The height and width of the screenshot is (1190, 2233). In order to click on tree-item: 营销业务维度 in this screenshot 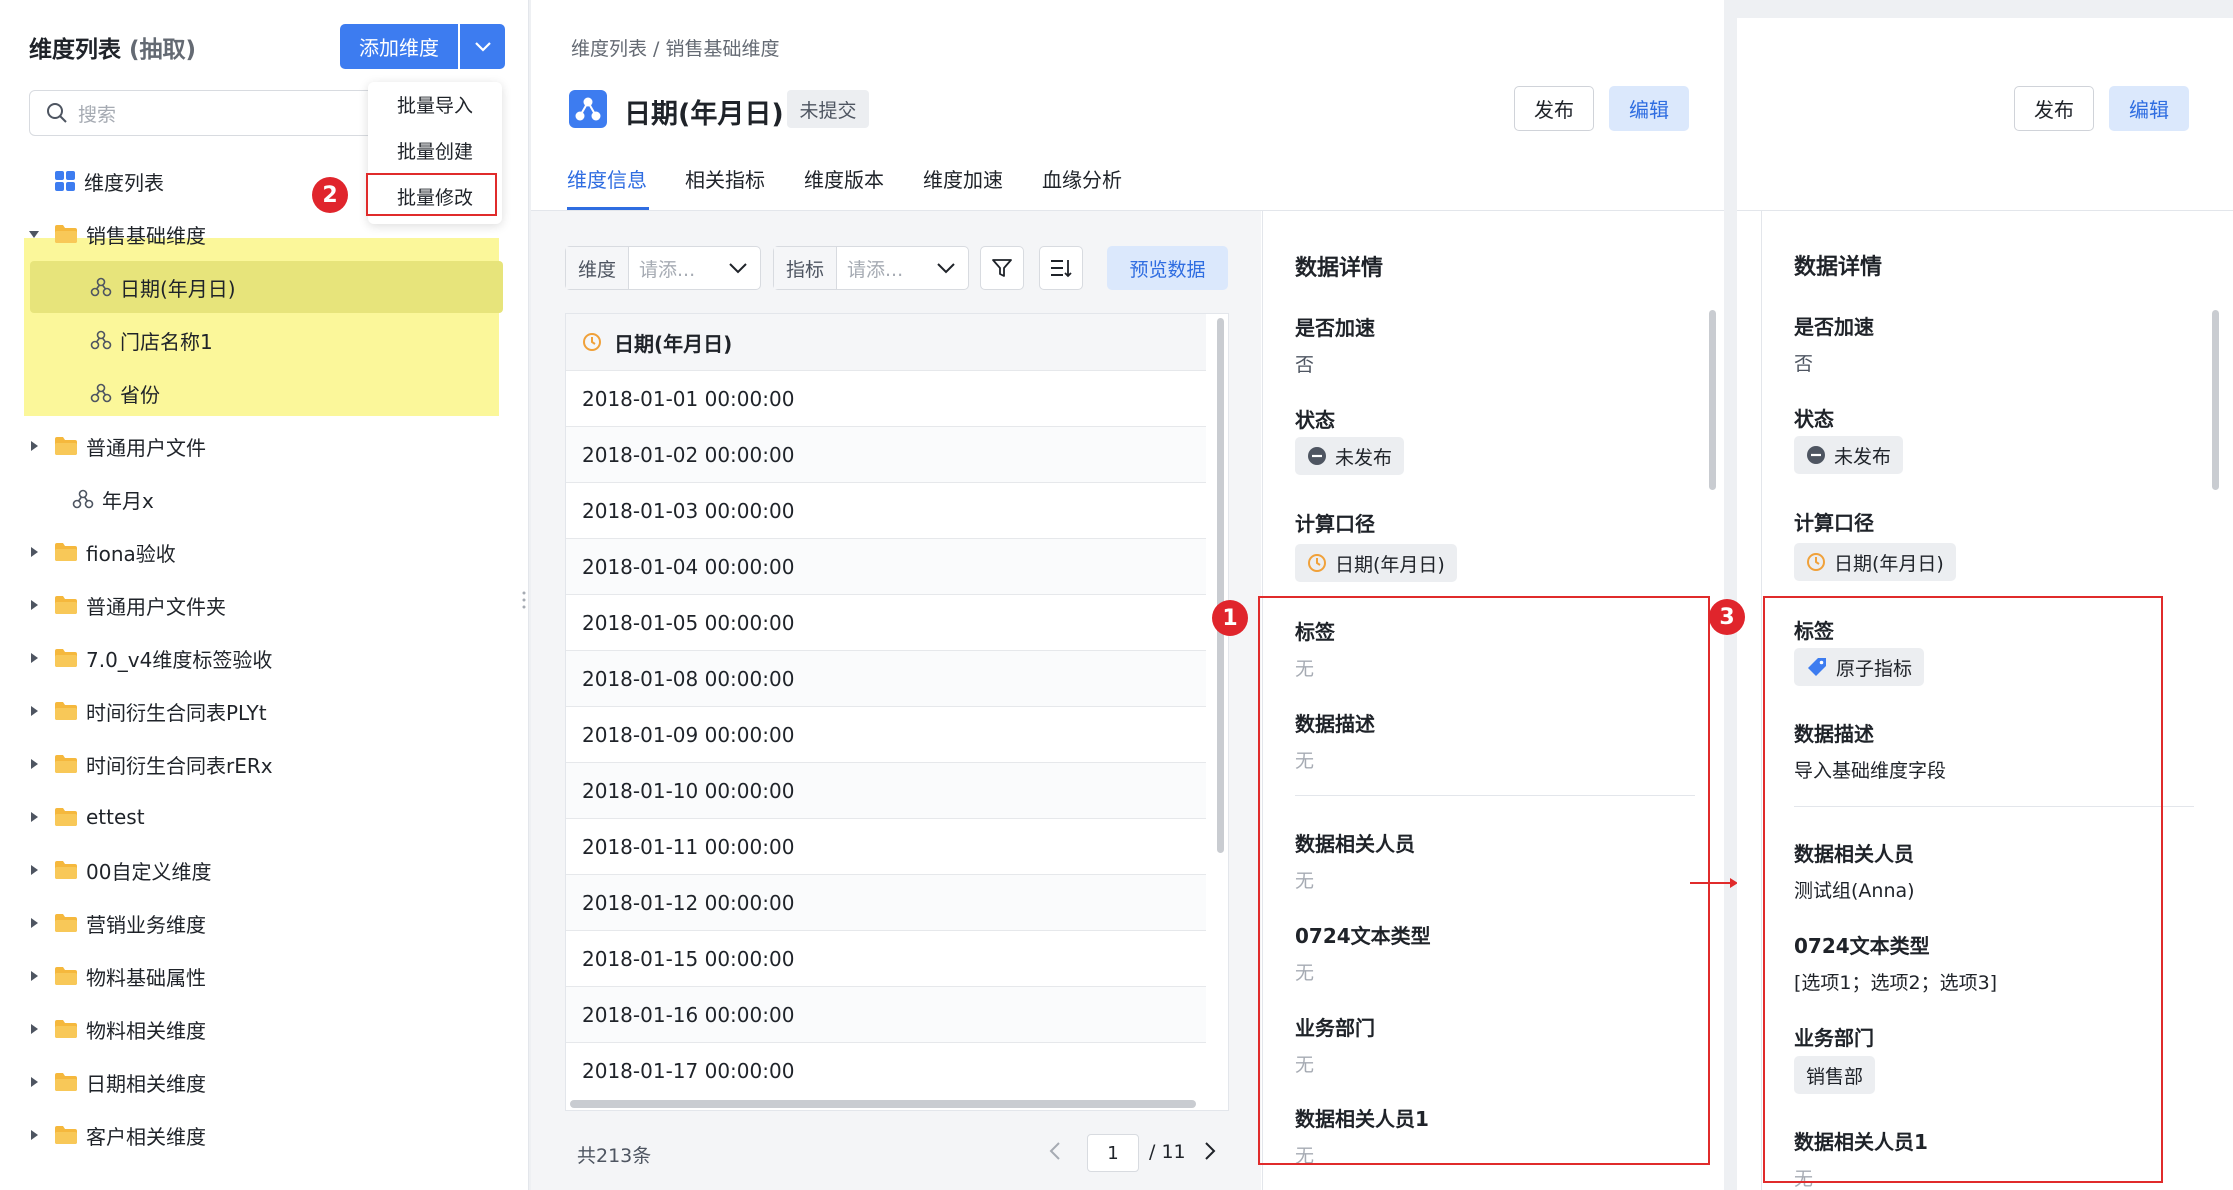, I will do `click(115, 923)`.